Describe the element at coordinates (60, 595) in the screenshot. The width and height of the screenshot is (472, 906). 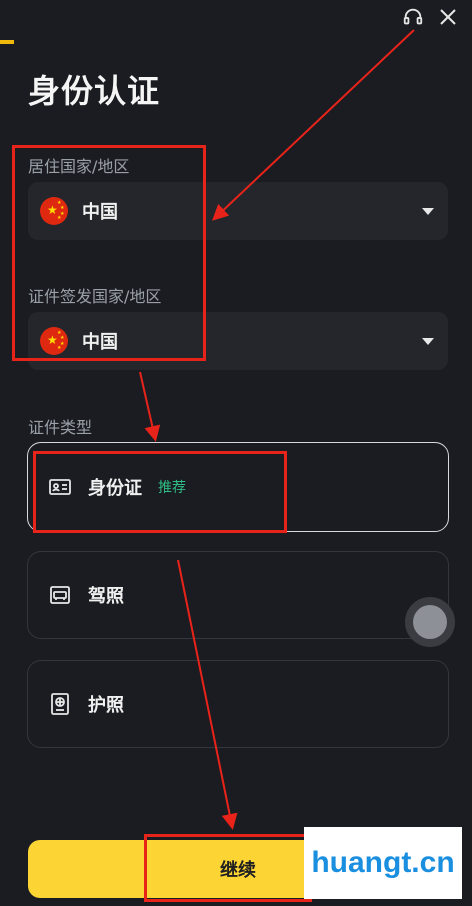
I see `driver-license-icon` at that location.